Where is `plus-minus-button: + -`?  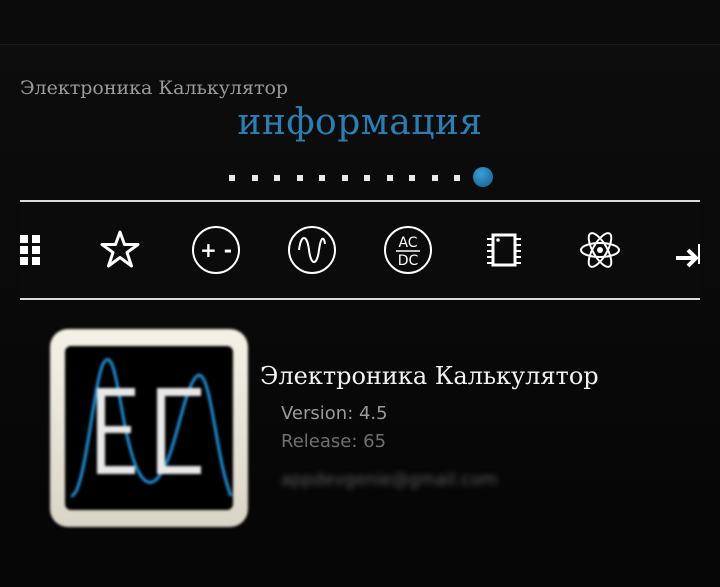 plus-minus-button: + - is located at coordinates (216, 250).